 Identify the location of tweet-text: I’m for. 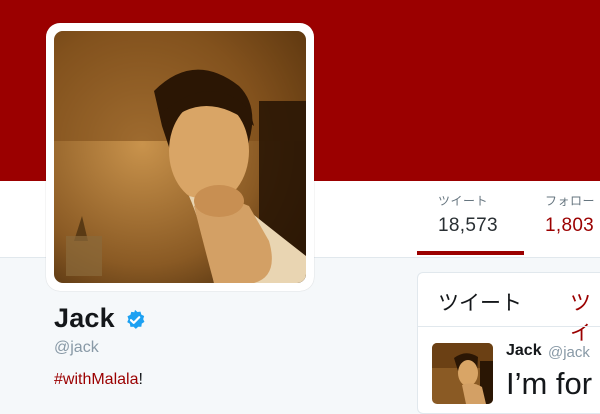
(549, 383).